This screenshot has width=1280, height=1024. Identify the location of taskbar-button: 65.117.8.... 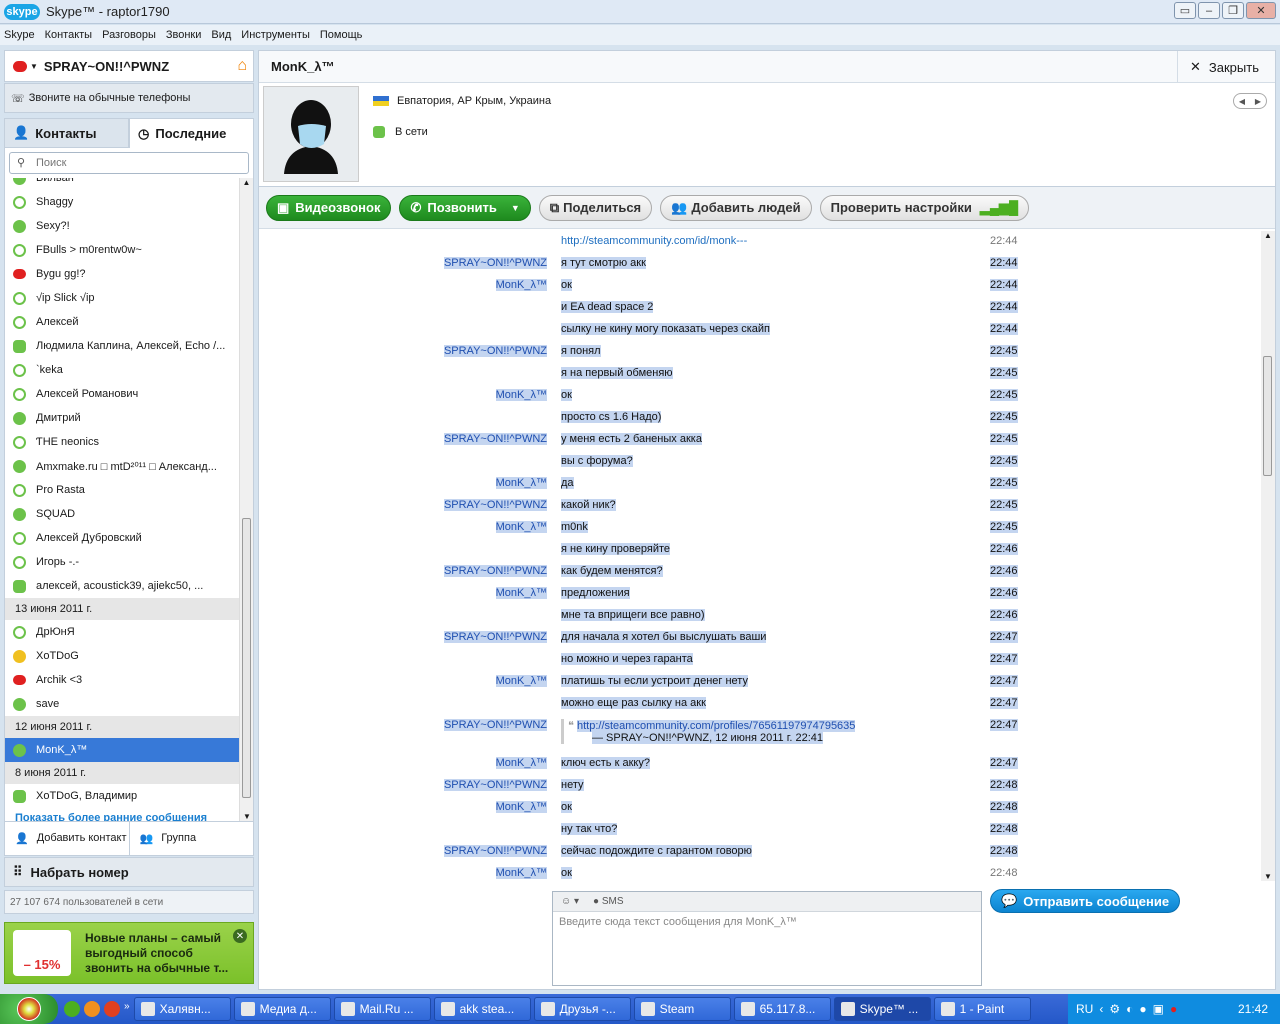
(782, 1009).